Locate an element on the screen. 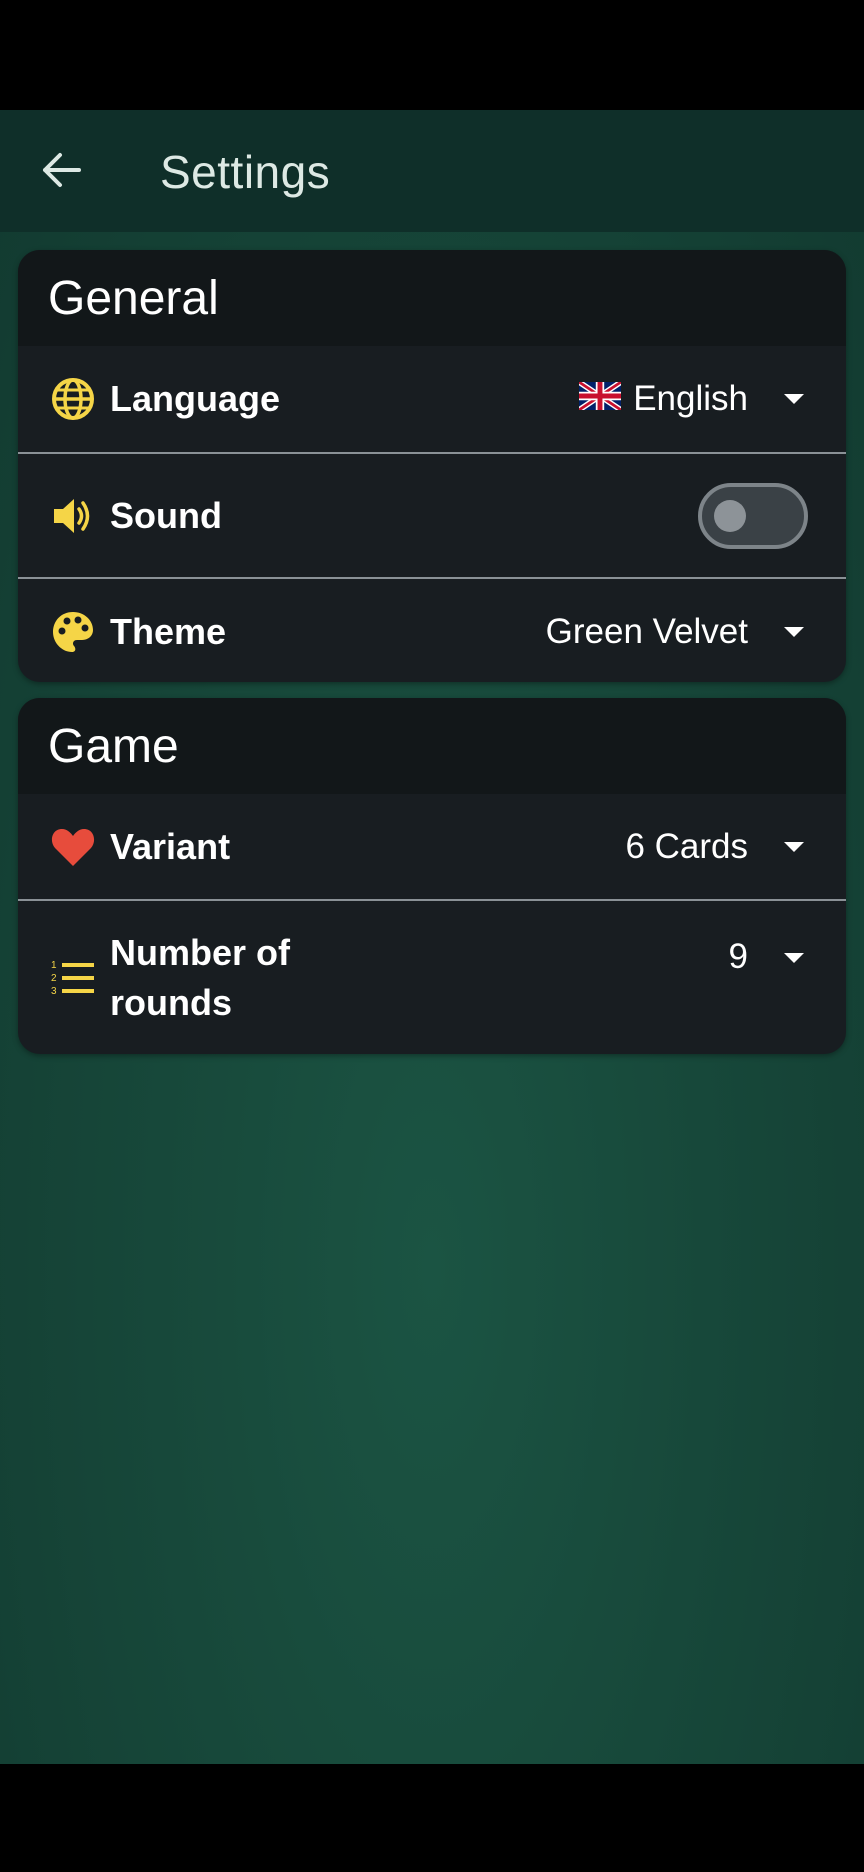 The height and width of the screenshot is (1872, 864). numbered-list-icon: 1 2 3 is located at coordinates (73, 978).